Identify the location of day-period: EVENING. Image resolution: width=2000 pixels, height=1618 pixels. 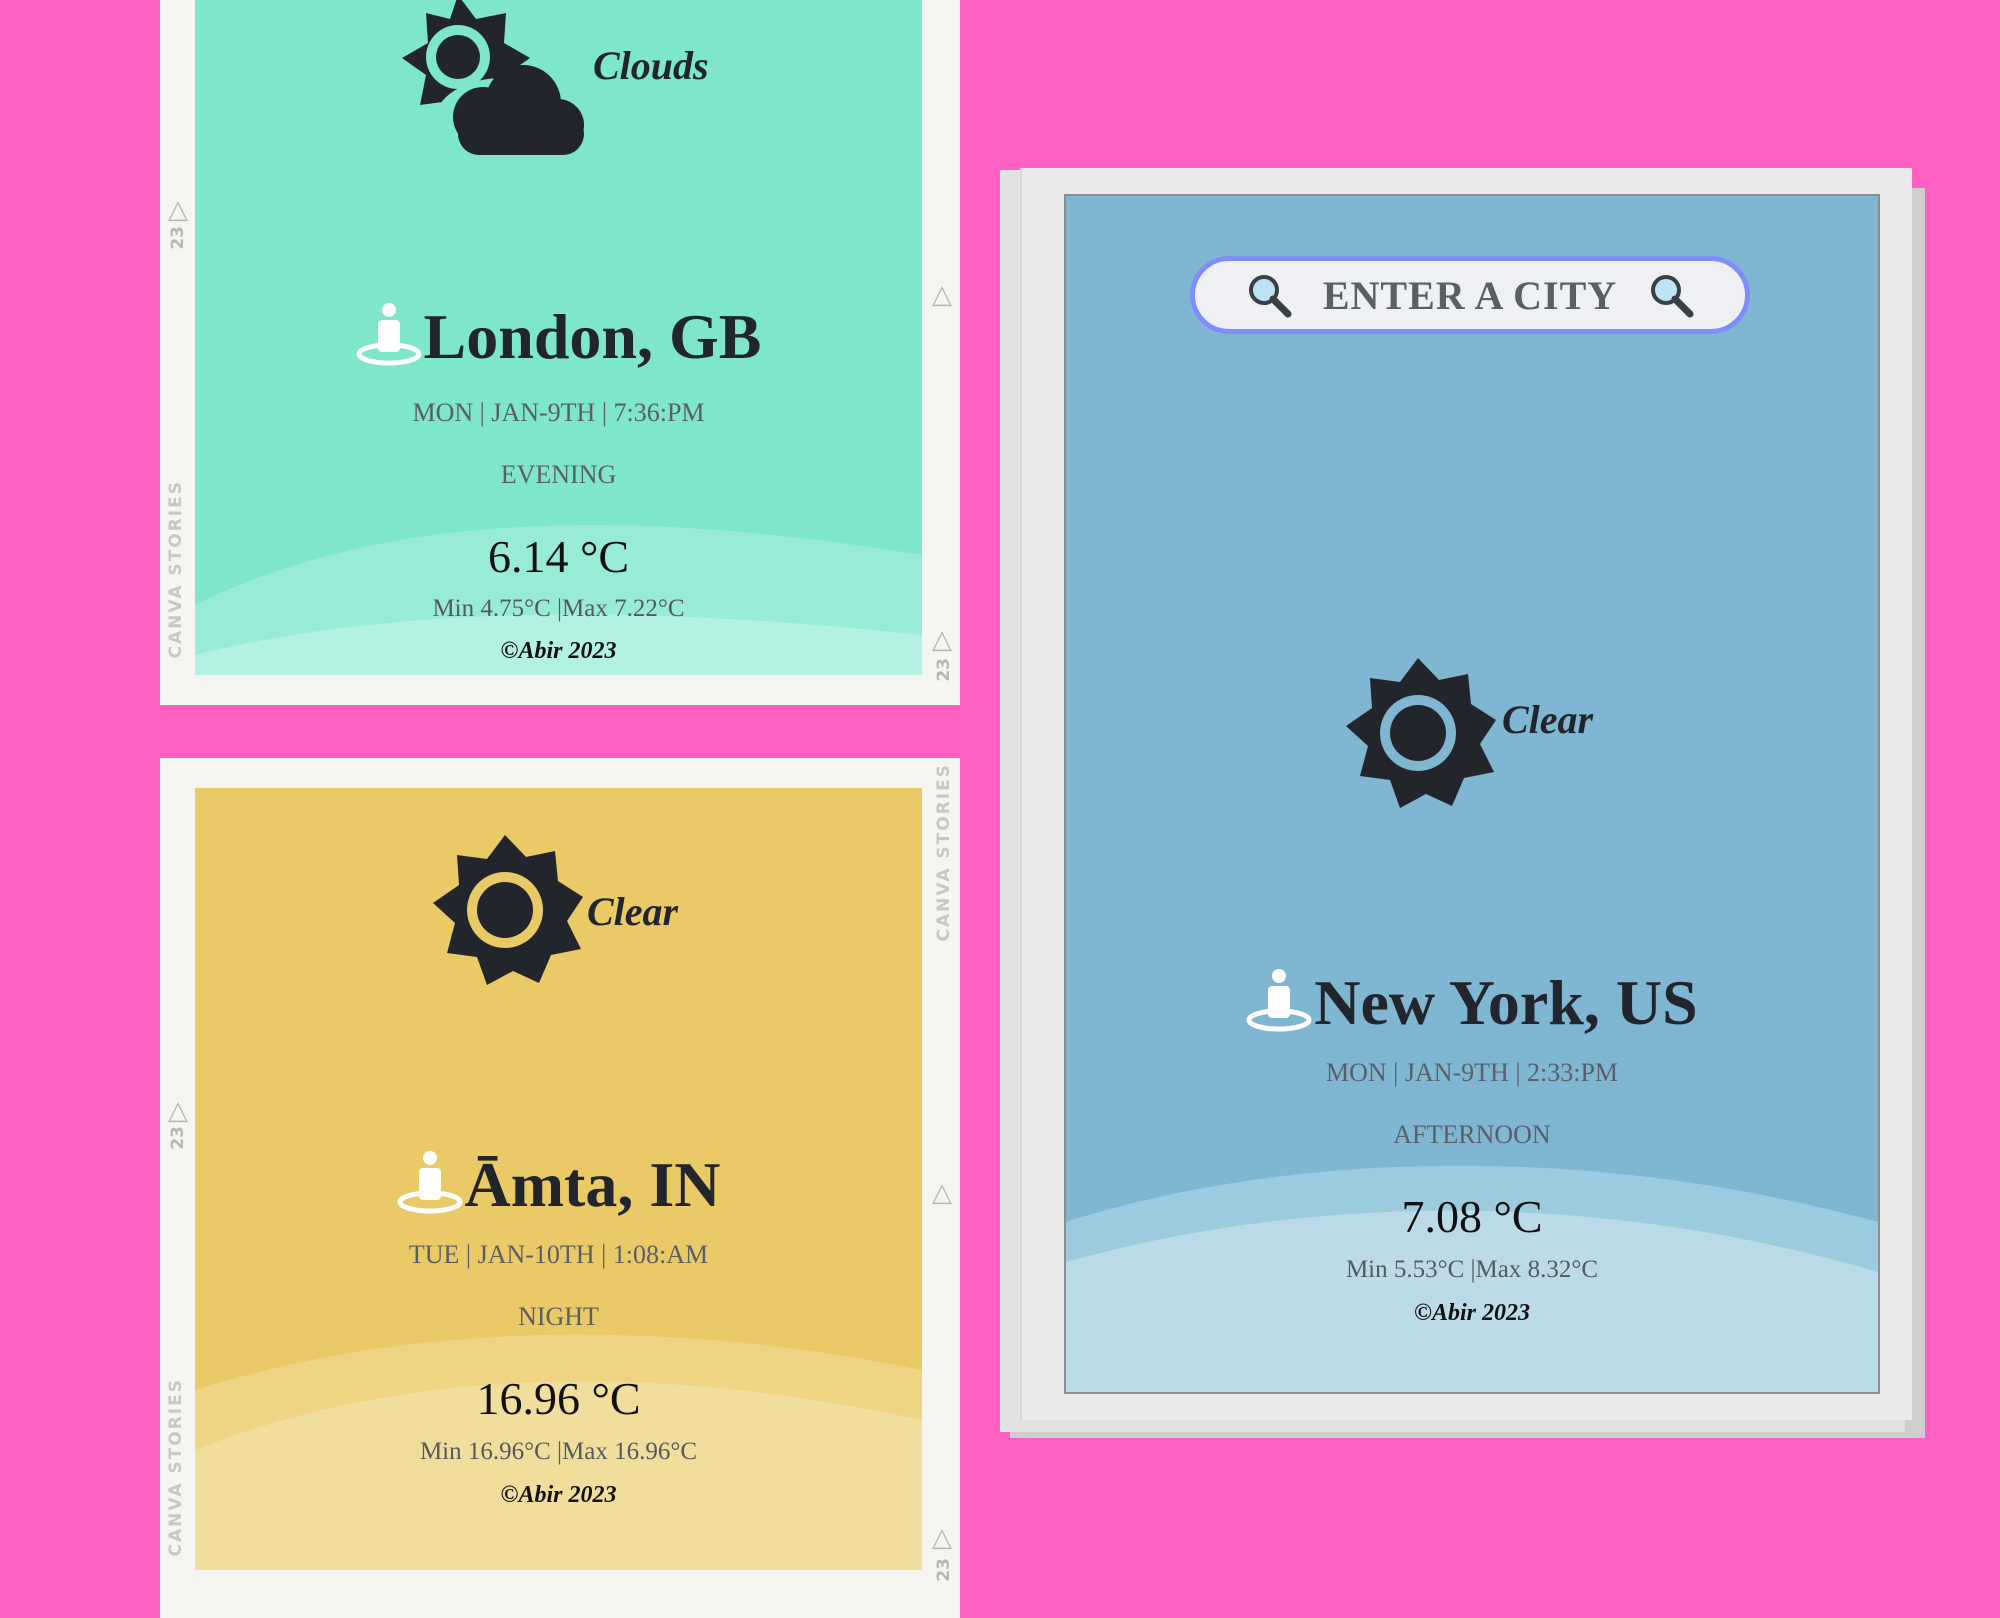
(558, 474).